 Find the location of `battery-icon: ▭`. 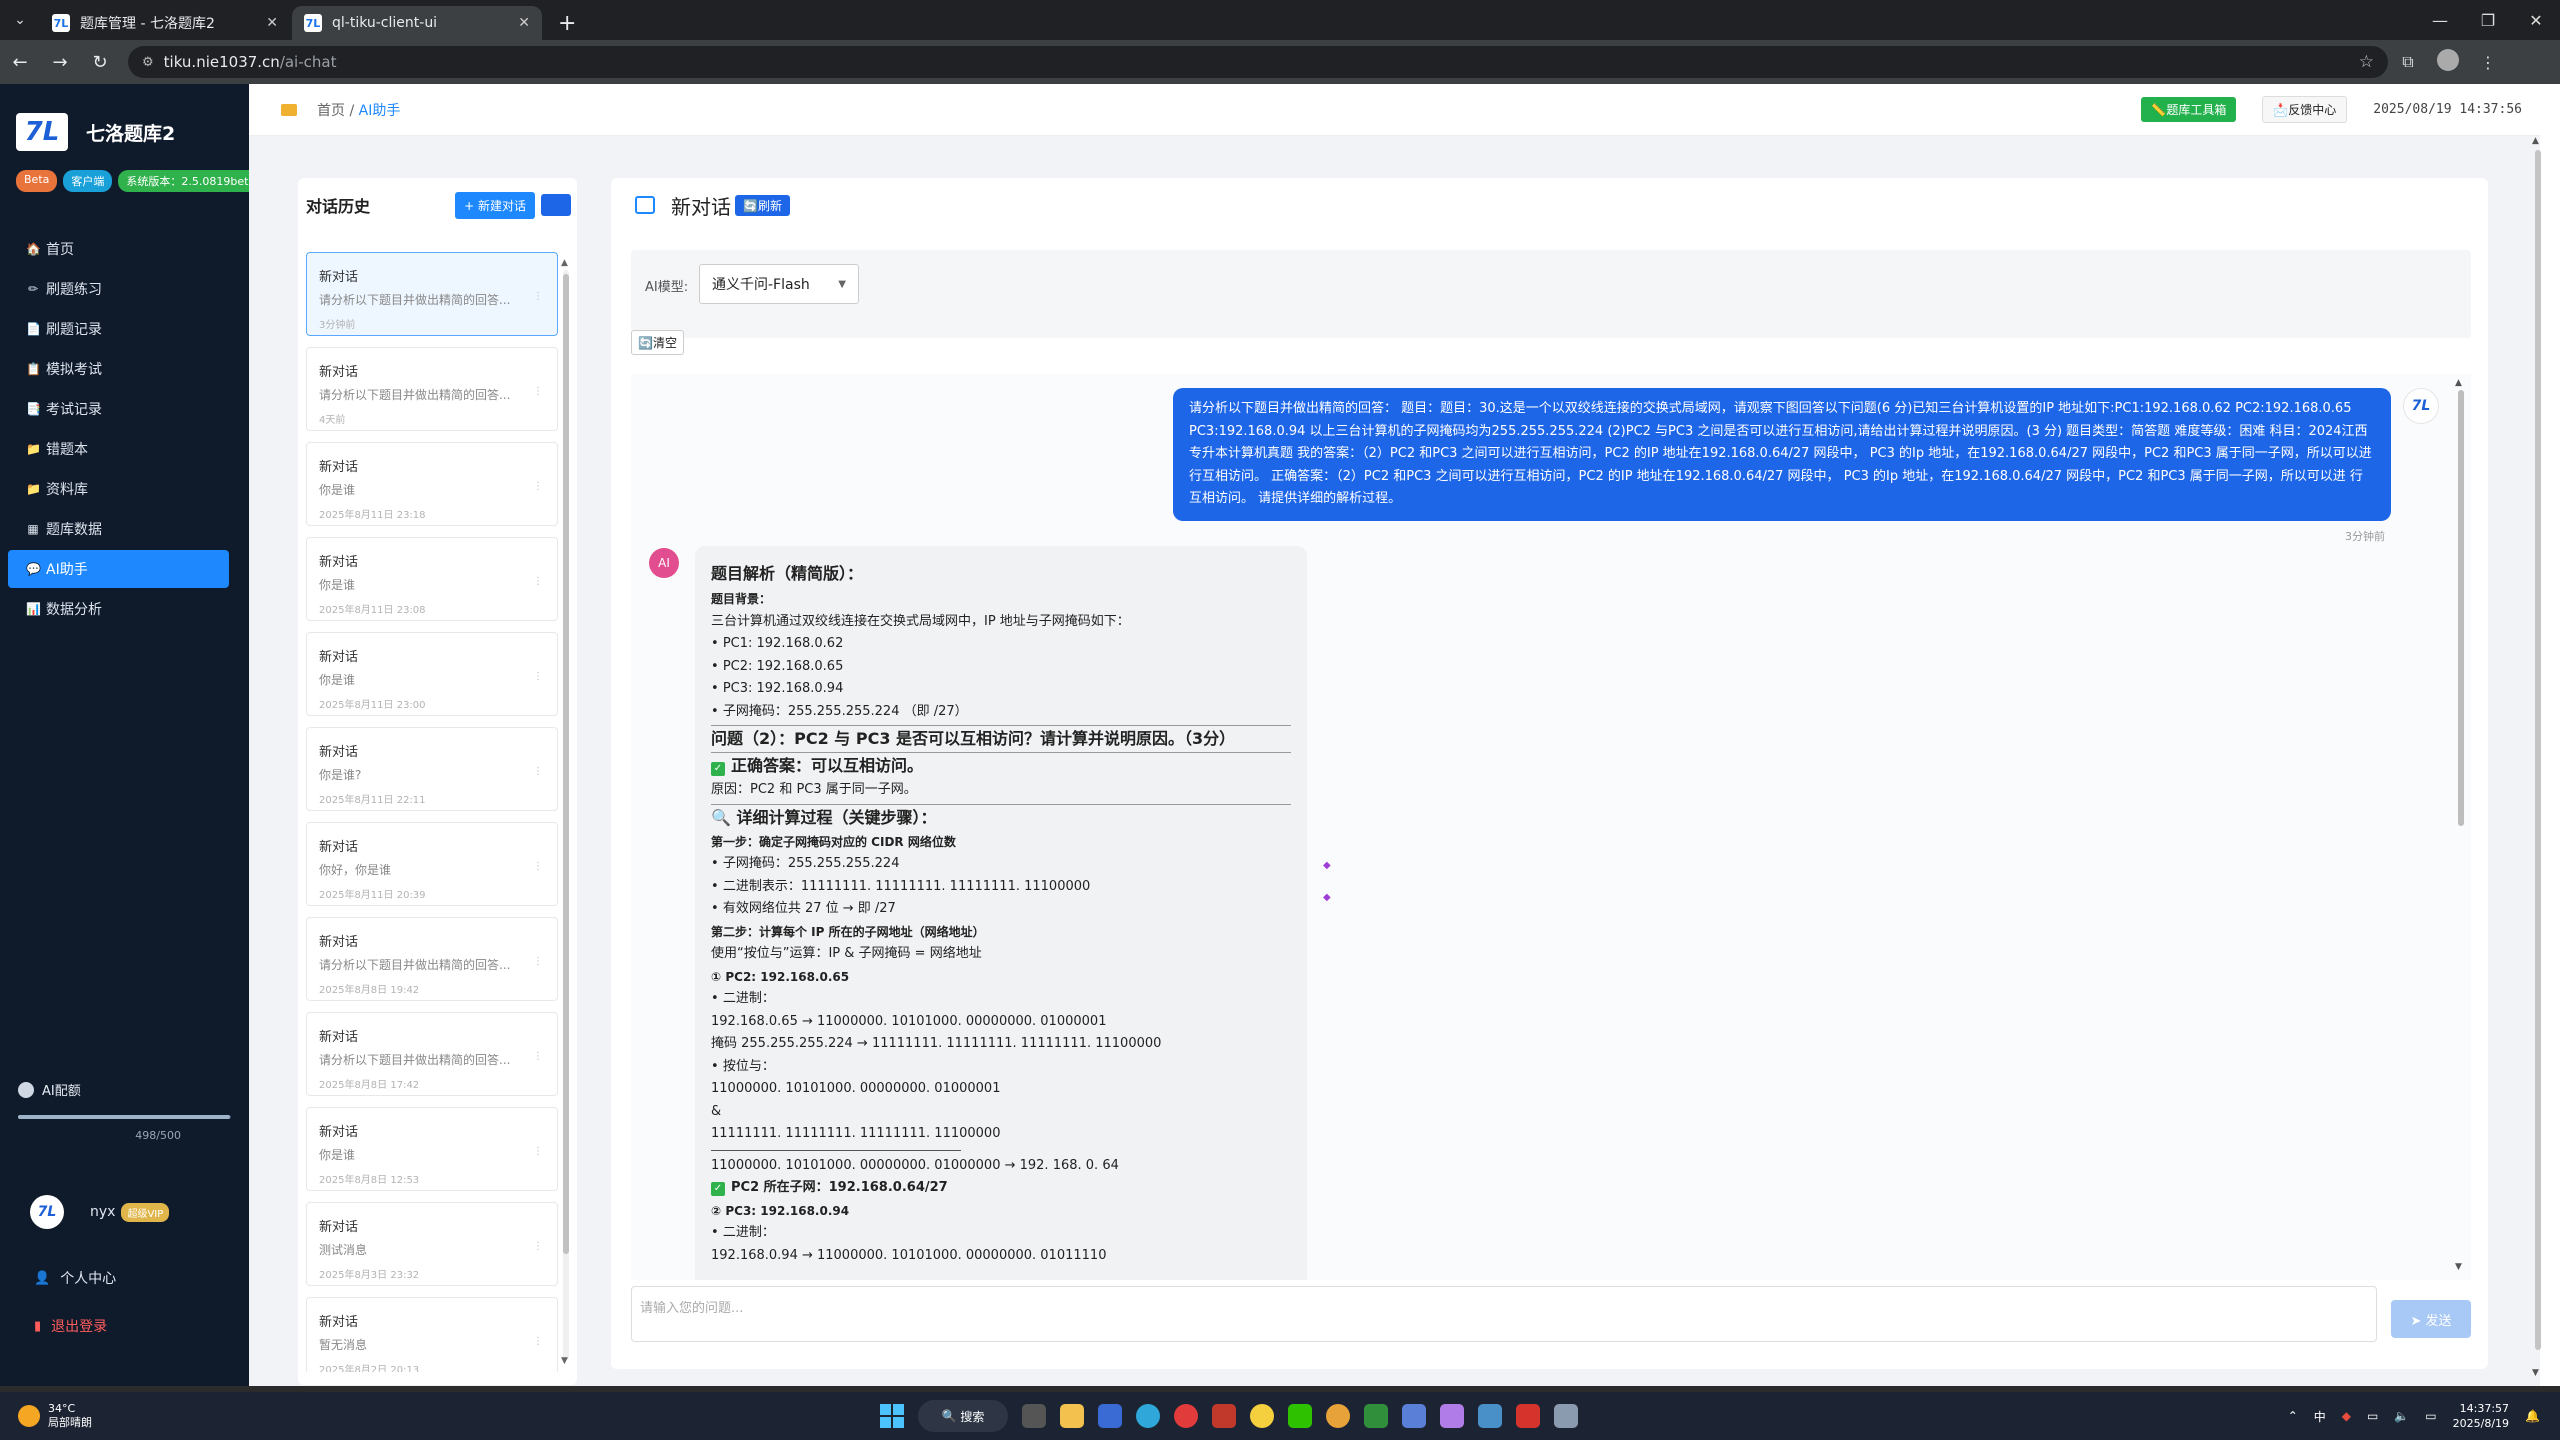

battery-icon: ▭ is located at coordinates (2430, 1416).